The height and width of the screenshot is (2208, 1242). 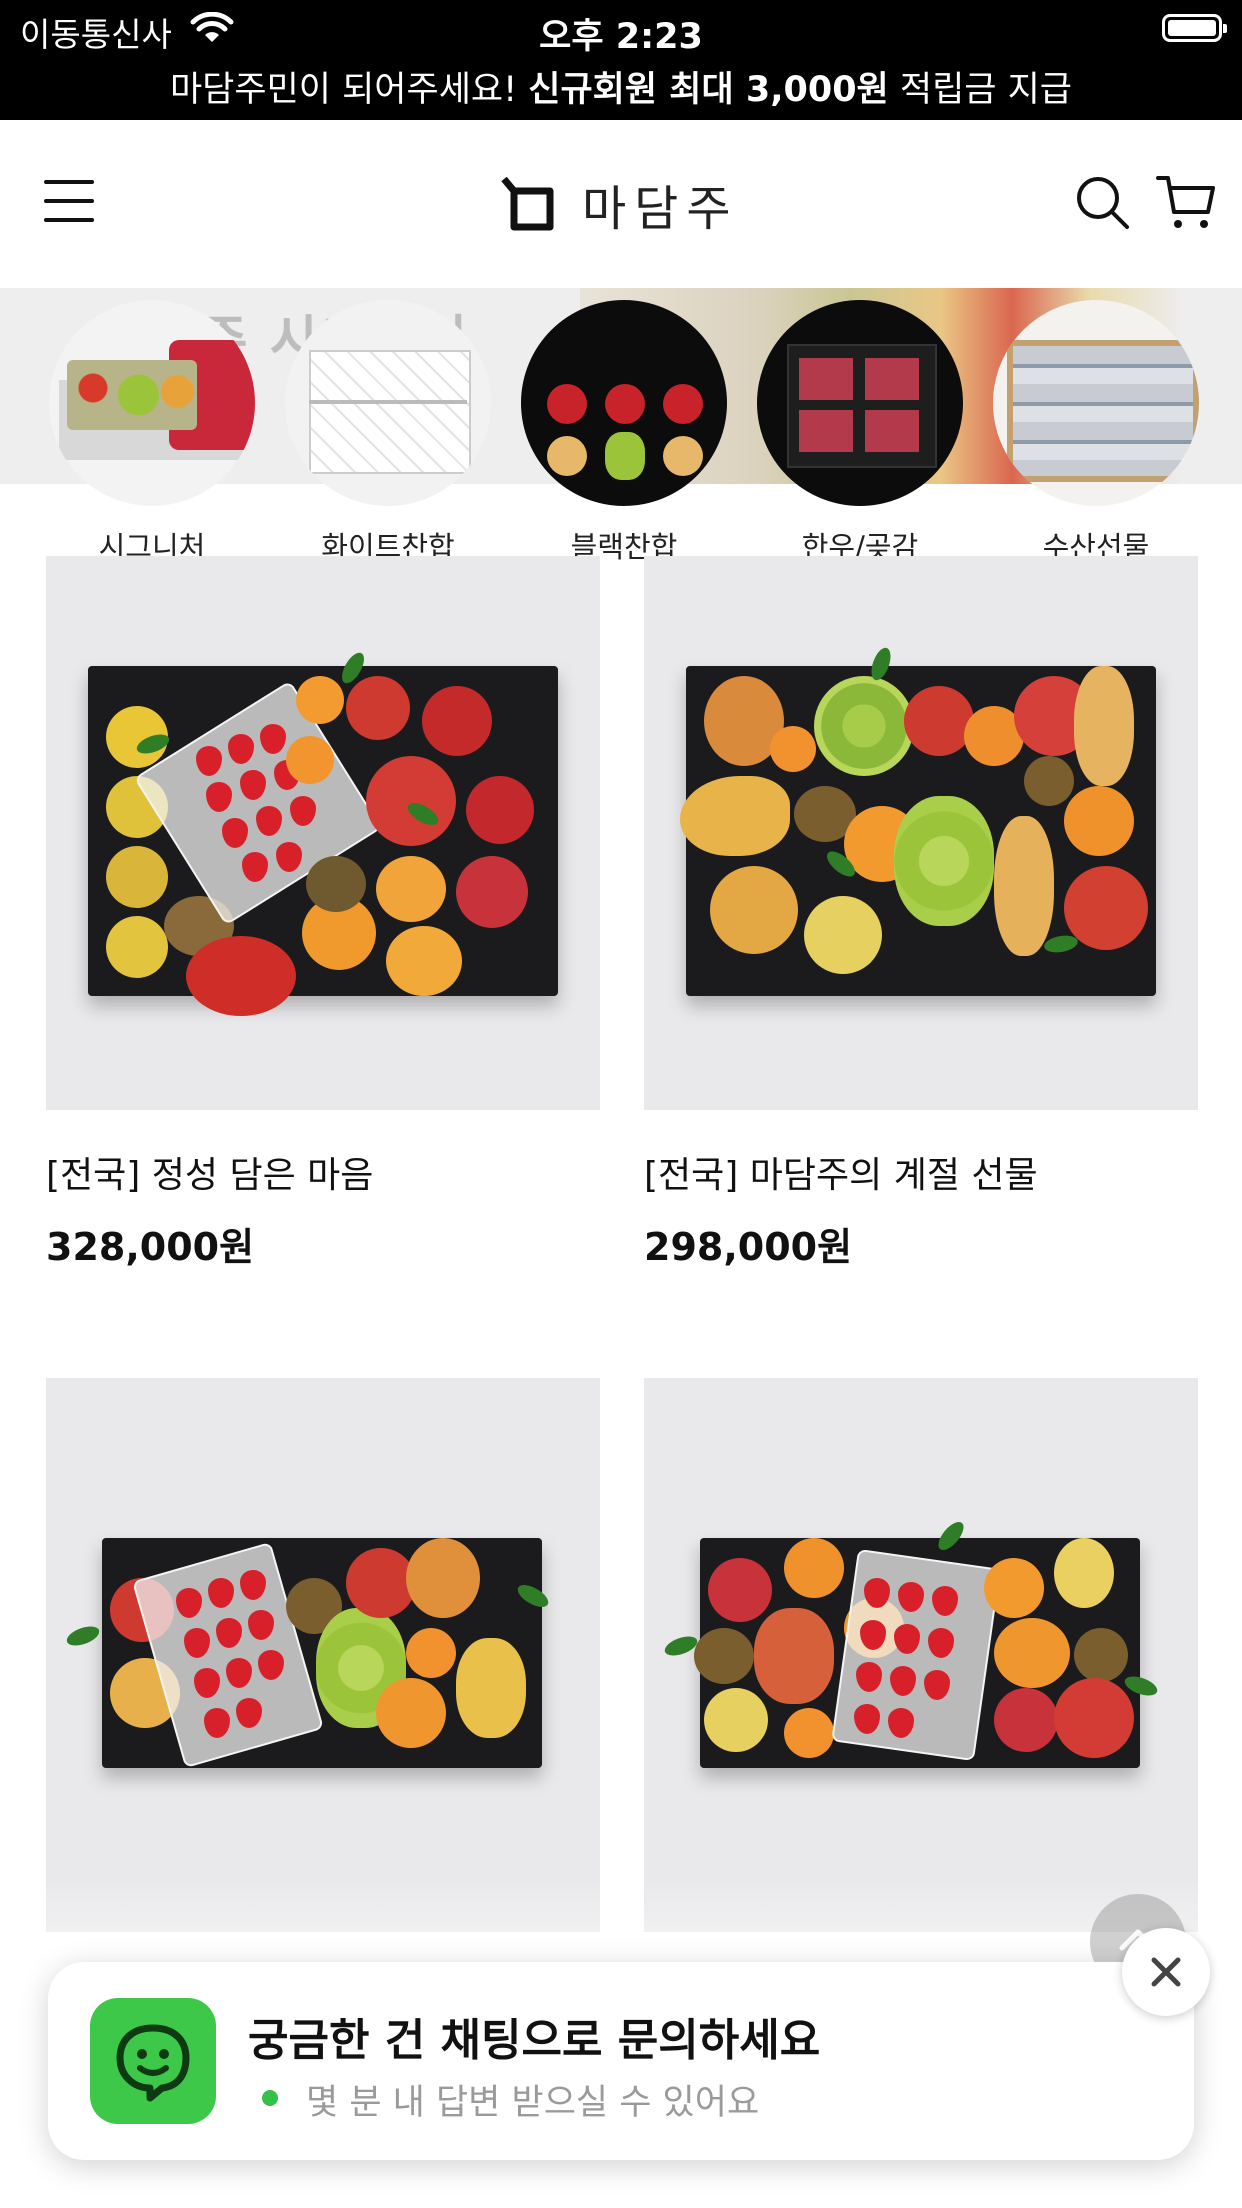 What do you see at coordinates (270, 2098) in the screenshot?
I see `online-status-dot` at bounding box center [270, 2098].